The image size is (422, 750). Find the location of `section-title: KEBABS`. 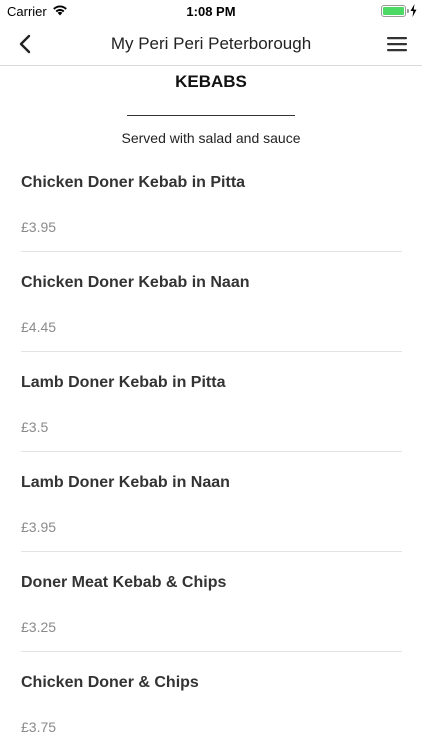

section-title: KEBABS is located at coordinates (211, 81).